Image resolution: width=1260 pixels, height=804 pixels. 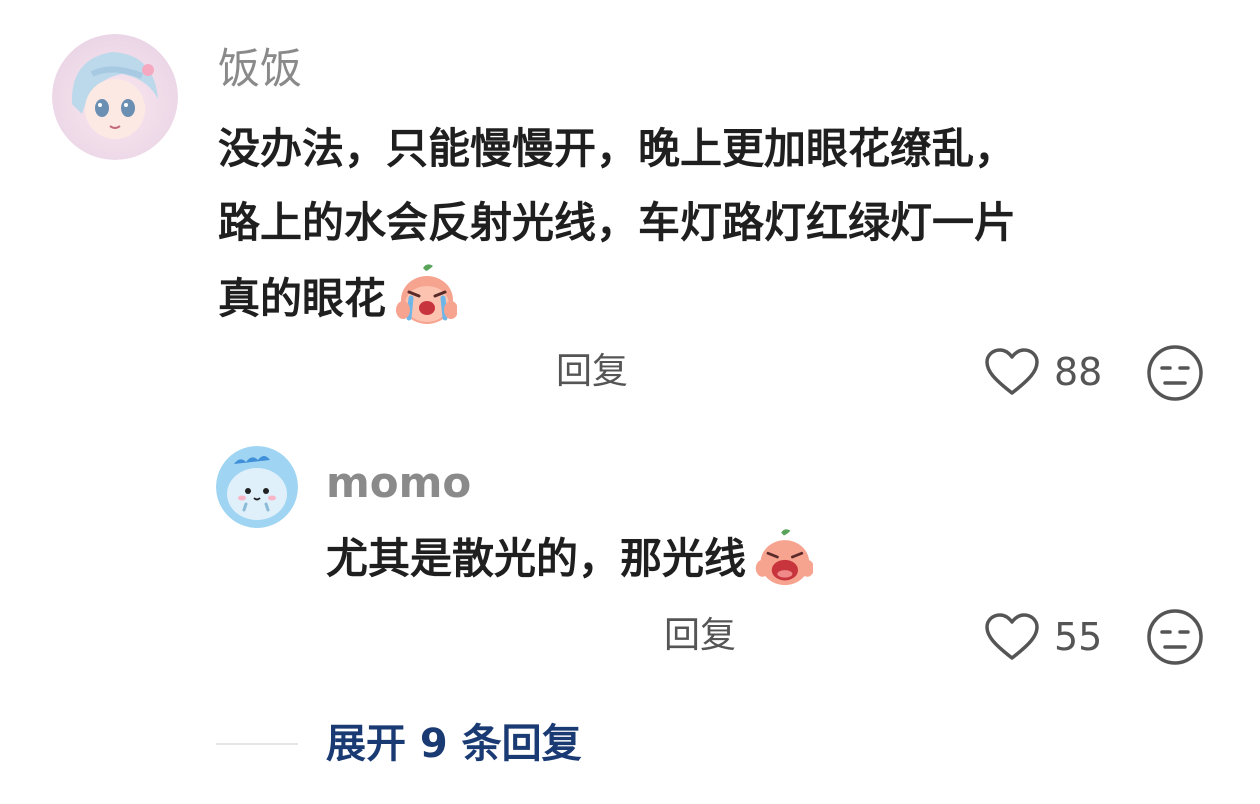 What do you see at coordinates (1046, 637) in the screenshot?
I see `like-button: 55` at bounding box center [1046, 637].